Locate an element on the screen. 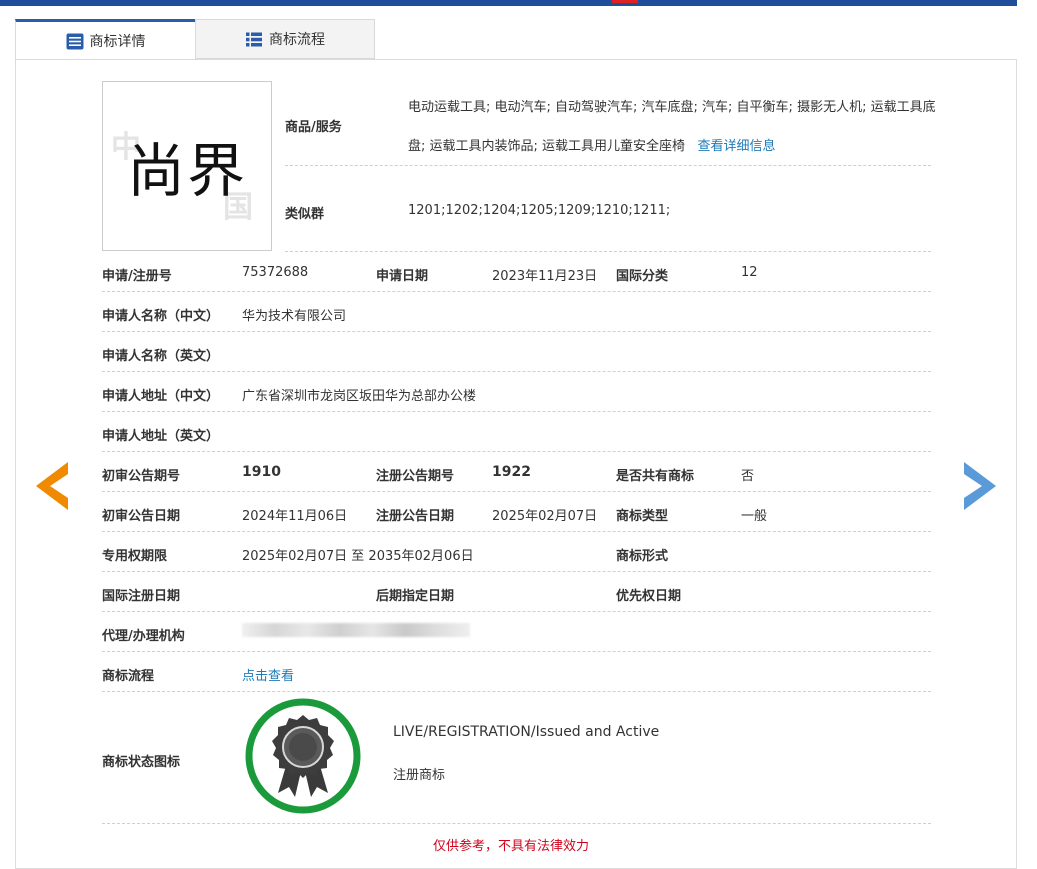 The image size is (1037, 869). intl-class-label: 国际分类 is located at coordinates (642, 276).